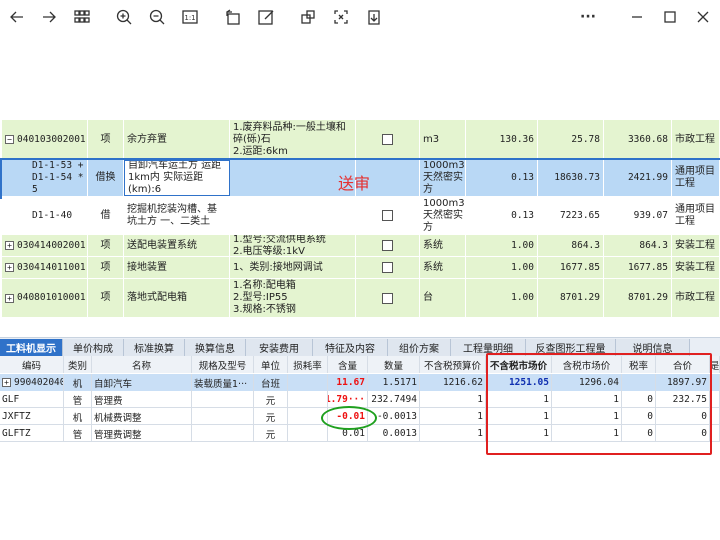 The height and width of the screenshot is (540, 720). I want to click on row-total: 2421.99, so click(638, 178).